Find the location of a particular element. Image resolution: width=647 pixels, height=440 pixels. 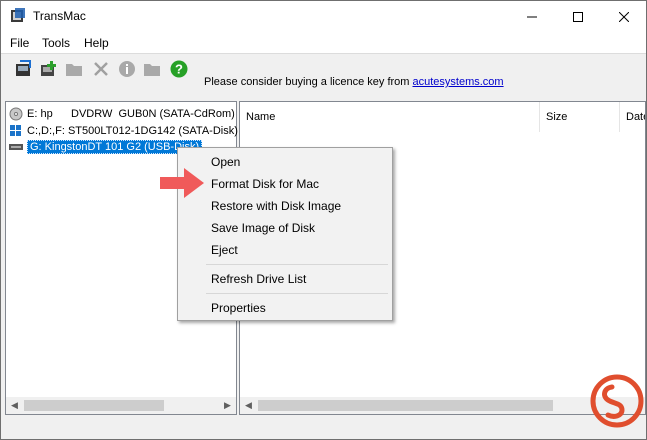

drive-item-cdrom: E: hp DVDRW GUB0N (SATA-CdRom) is located at coordinates (121, 114).